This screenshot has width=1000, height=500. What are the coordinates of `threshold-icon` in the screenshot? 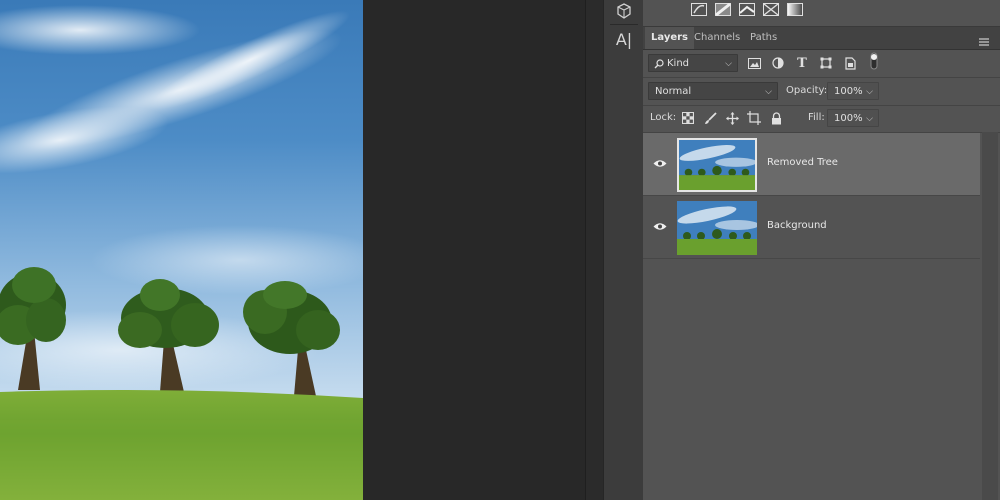 It's located at (747, 9).